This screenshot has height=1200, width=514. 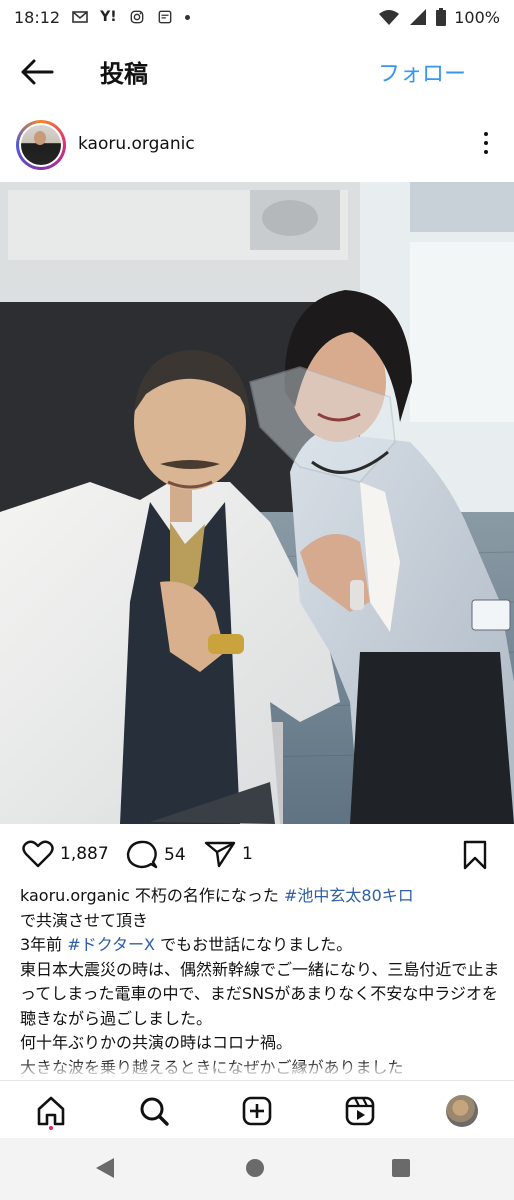 I want to click on heart-icon, so click(x=38, y=854).